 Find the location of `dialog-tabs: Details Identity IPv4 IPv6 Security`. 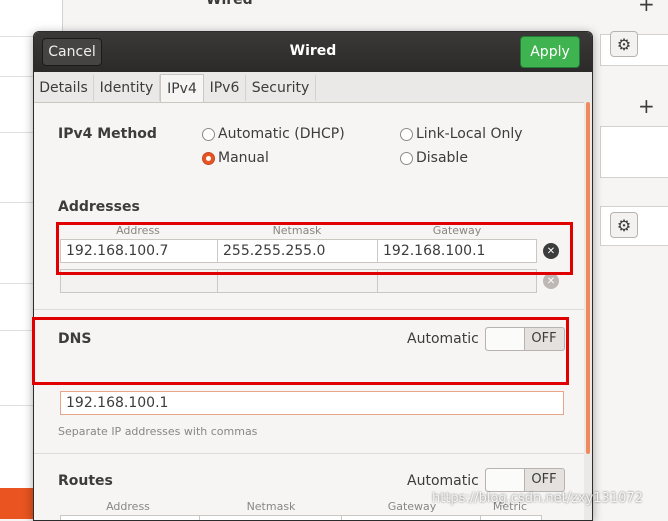

dialog-tabs: Details Identity IPv4 IPv6 Security is located at coordinates (313, 87).